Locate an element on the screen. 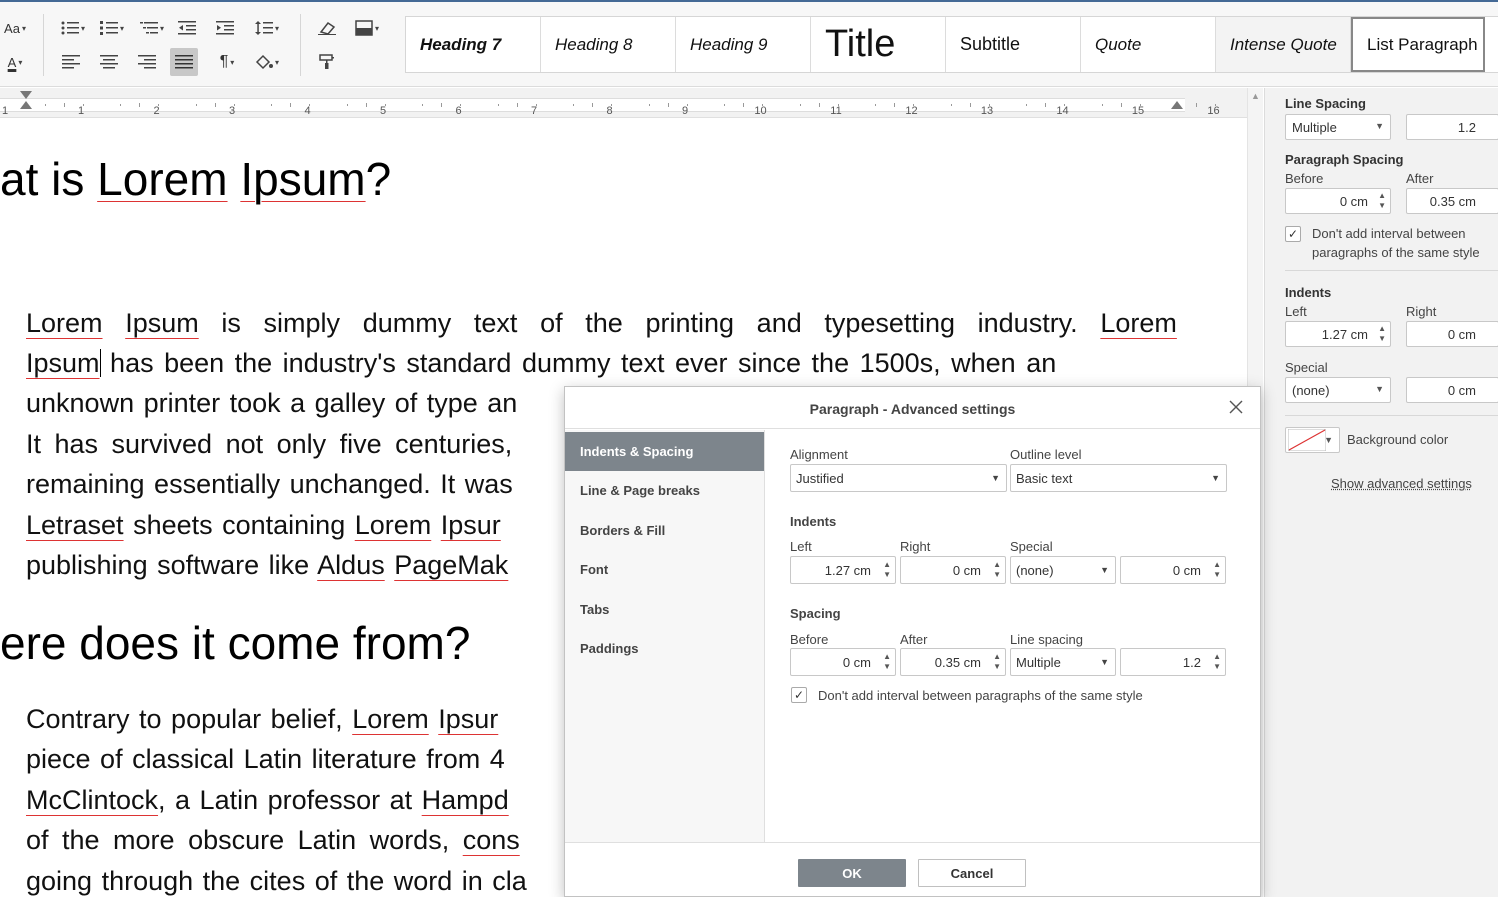 This screenshot has height=897, width=1498. spacing-after-input: 0.35 cm ▲ ▼ is located at coordinates (953, 662).